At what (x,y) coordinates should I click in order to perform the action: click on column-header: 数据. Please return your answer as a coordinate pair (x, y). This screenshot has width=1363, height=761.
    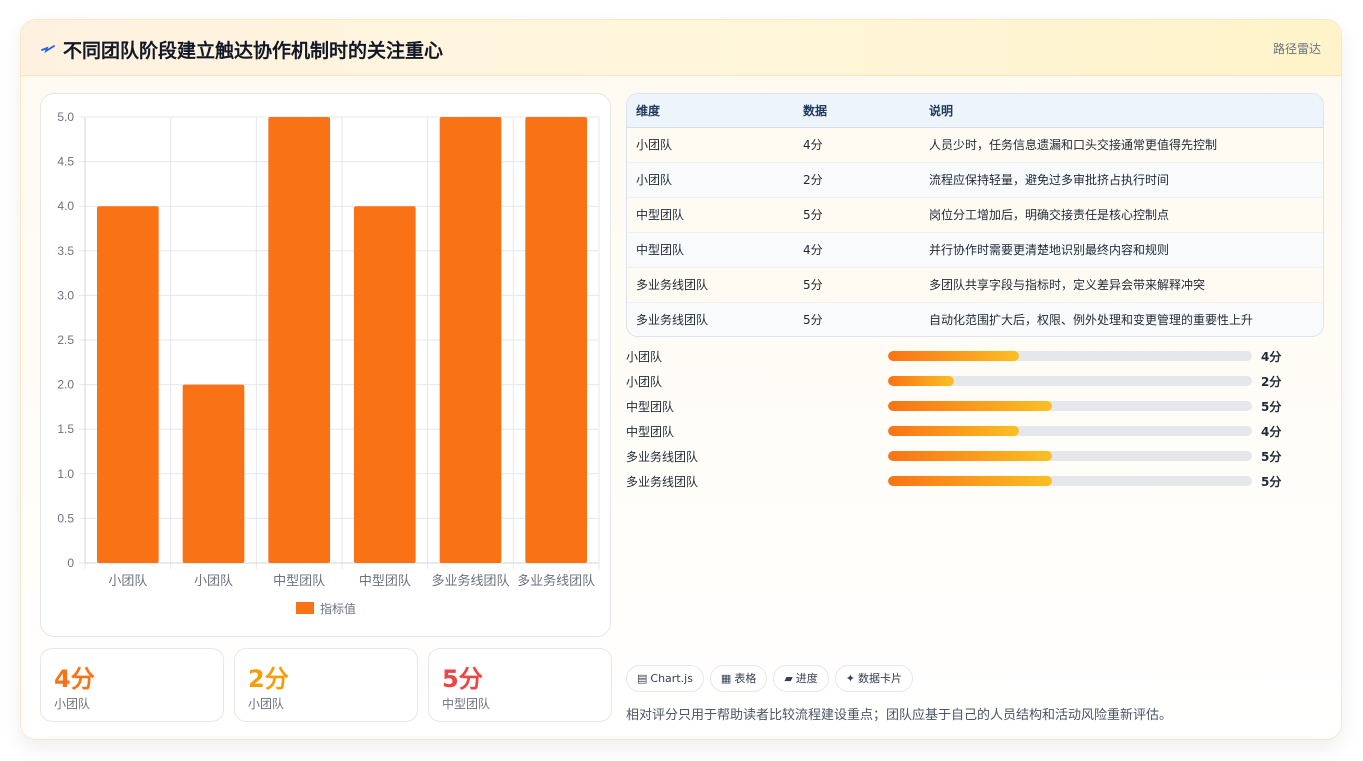
    Looking at the image, I should click on (857, 111).